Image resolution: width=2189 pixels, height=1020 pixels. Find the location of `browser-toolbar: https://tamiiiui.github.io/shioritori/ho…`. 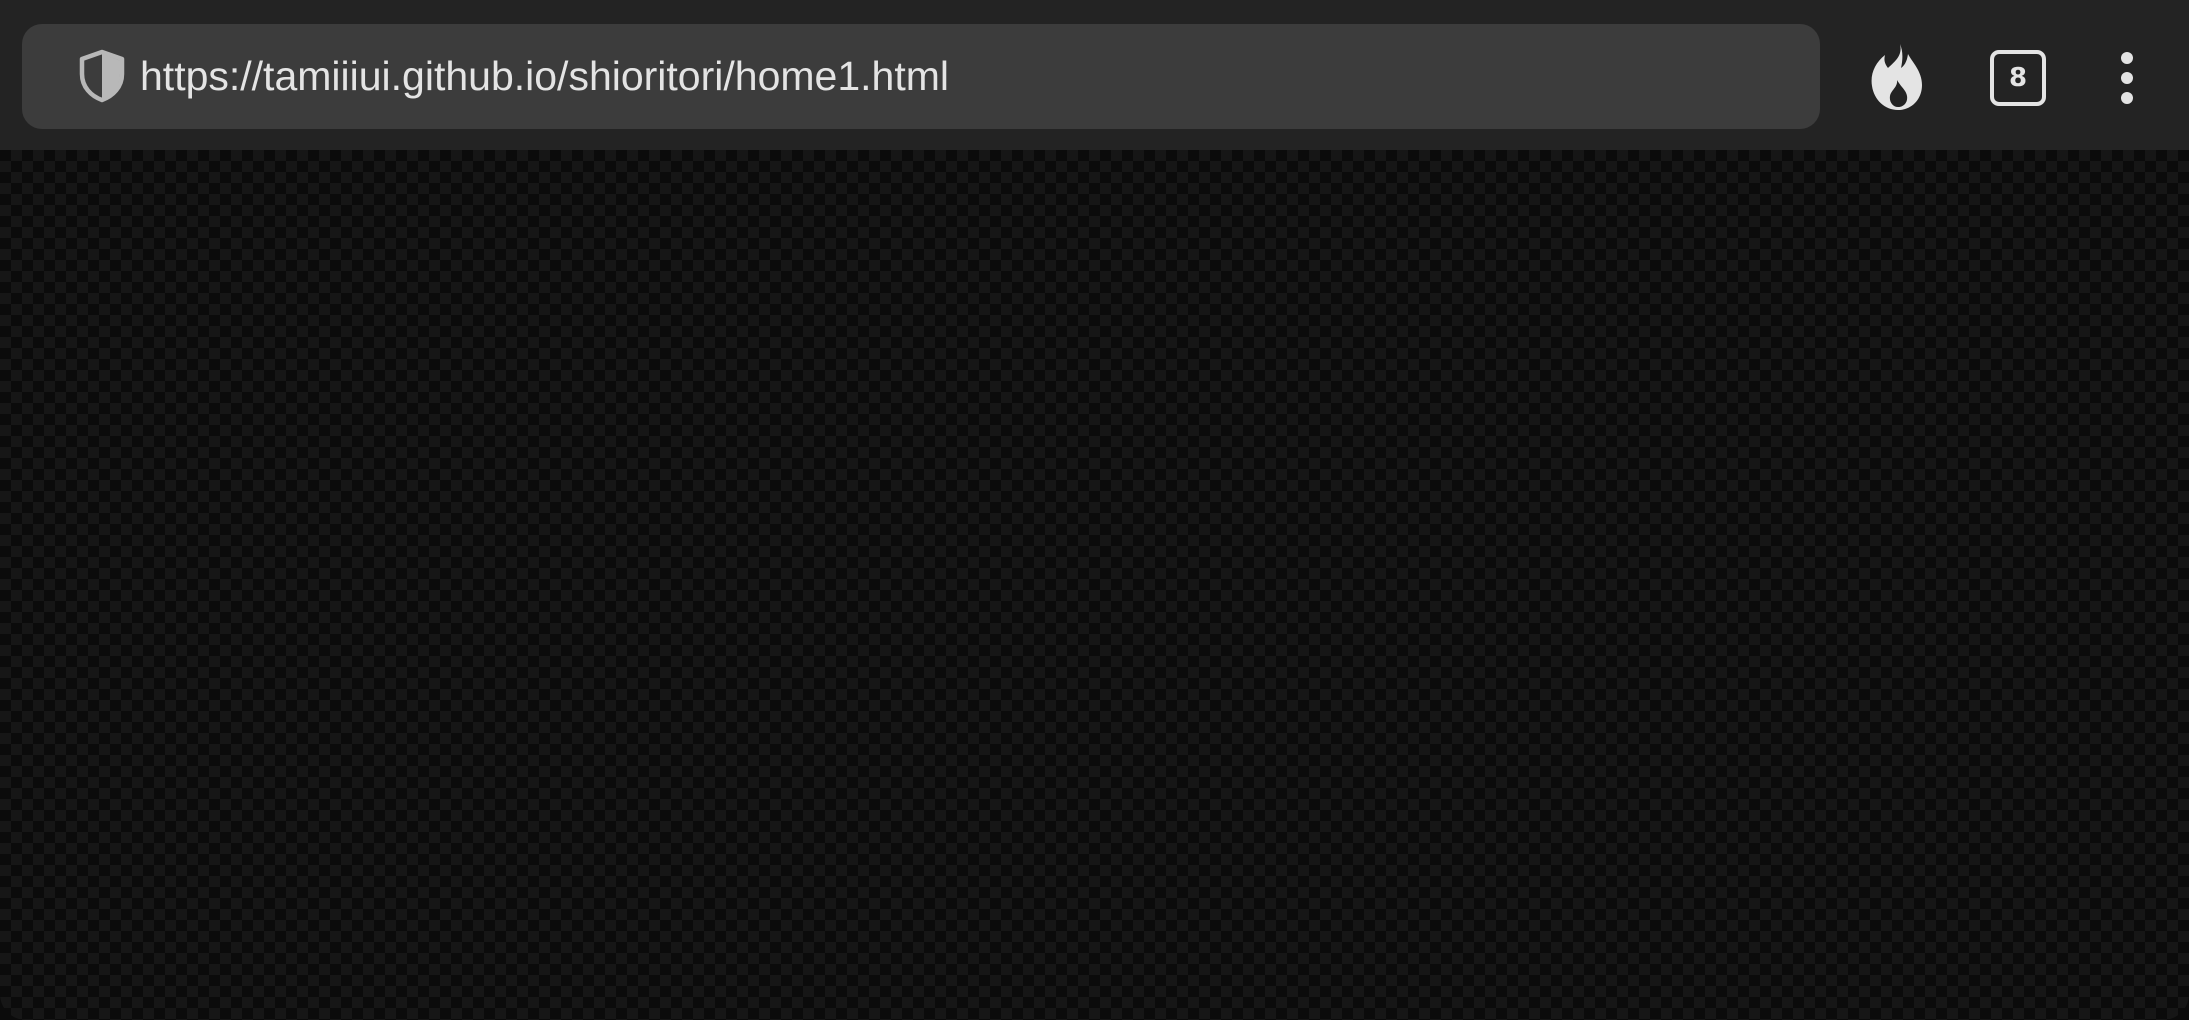

browser-toolbar: https://tamiiiui.github.io/shioritori/ho… is located at coordinates (1094, 75).